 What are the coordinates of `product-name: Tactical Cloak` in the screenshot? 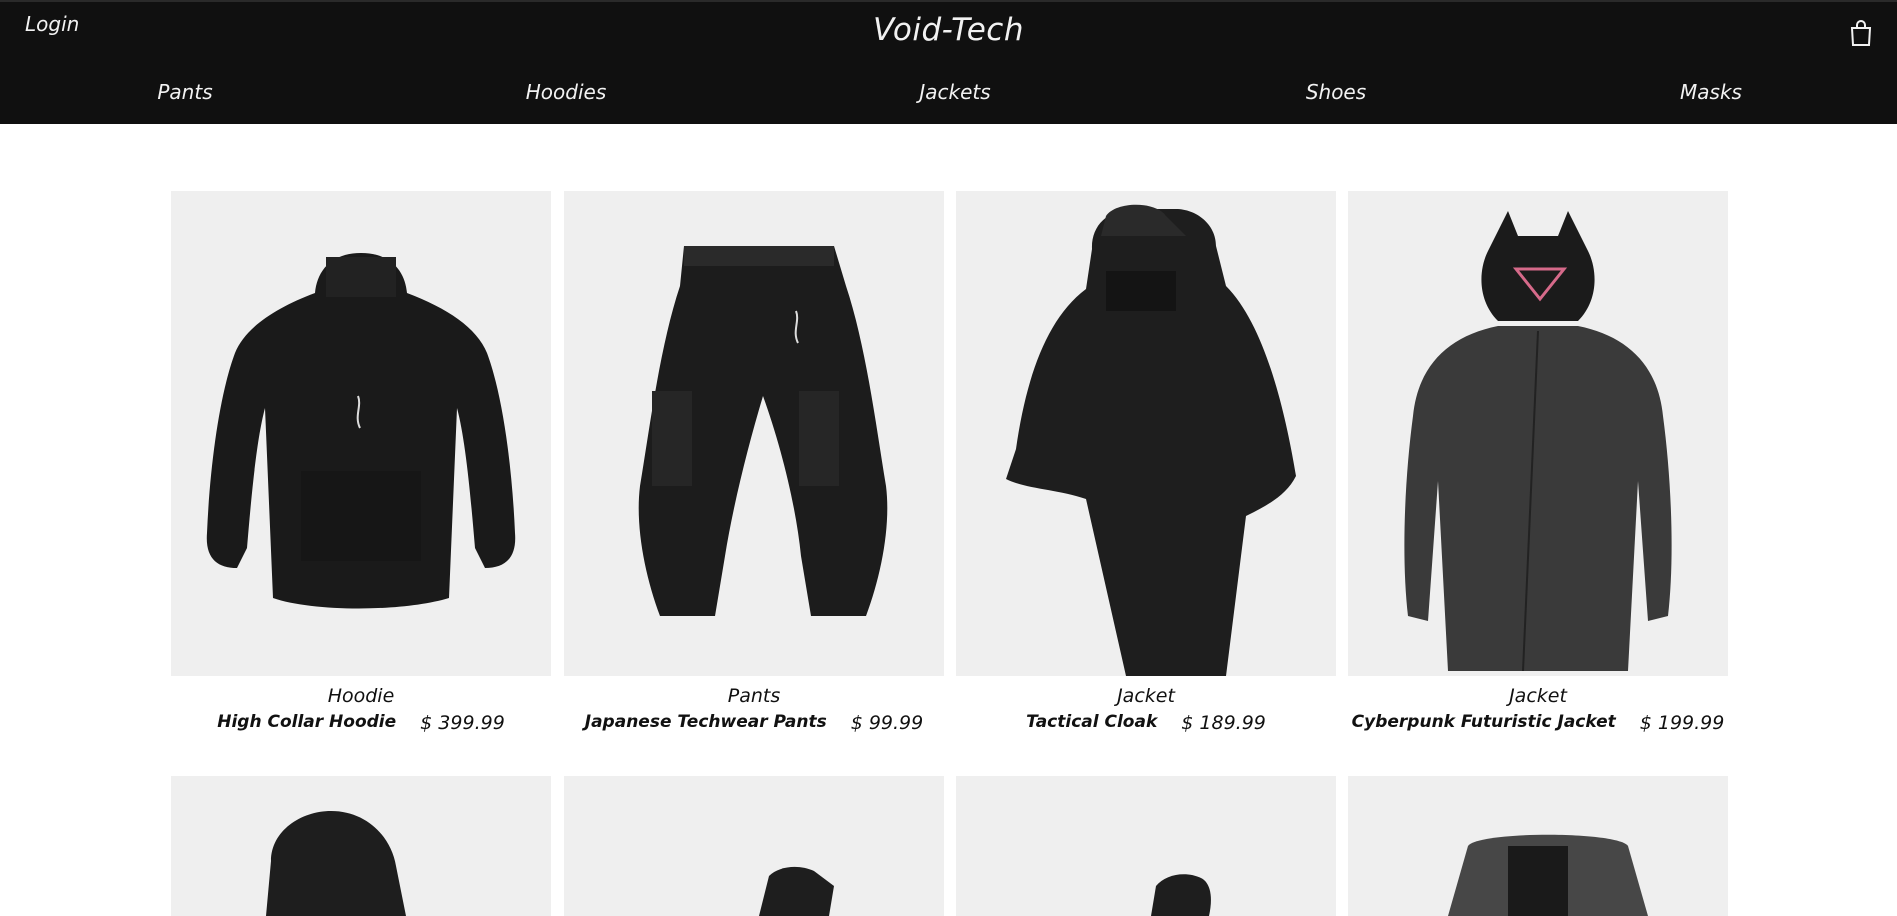 It's located at (1091, 723).